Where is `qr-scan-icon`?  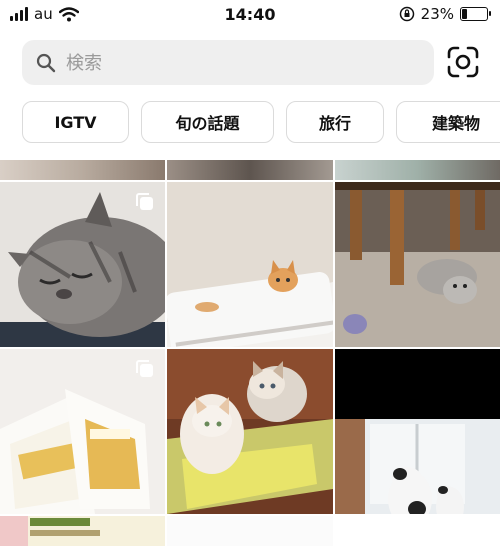
qr-scan-icon is located at coordinates (463, 62).